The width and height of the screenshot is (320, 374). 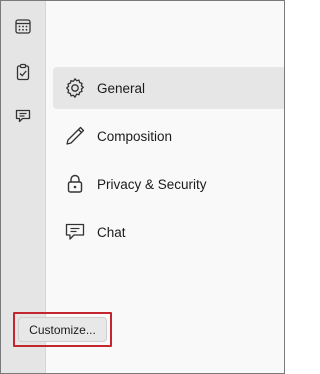 I want to click on nav-item-label: Chat, so click(x=111, y=232).